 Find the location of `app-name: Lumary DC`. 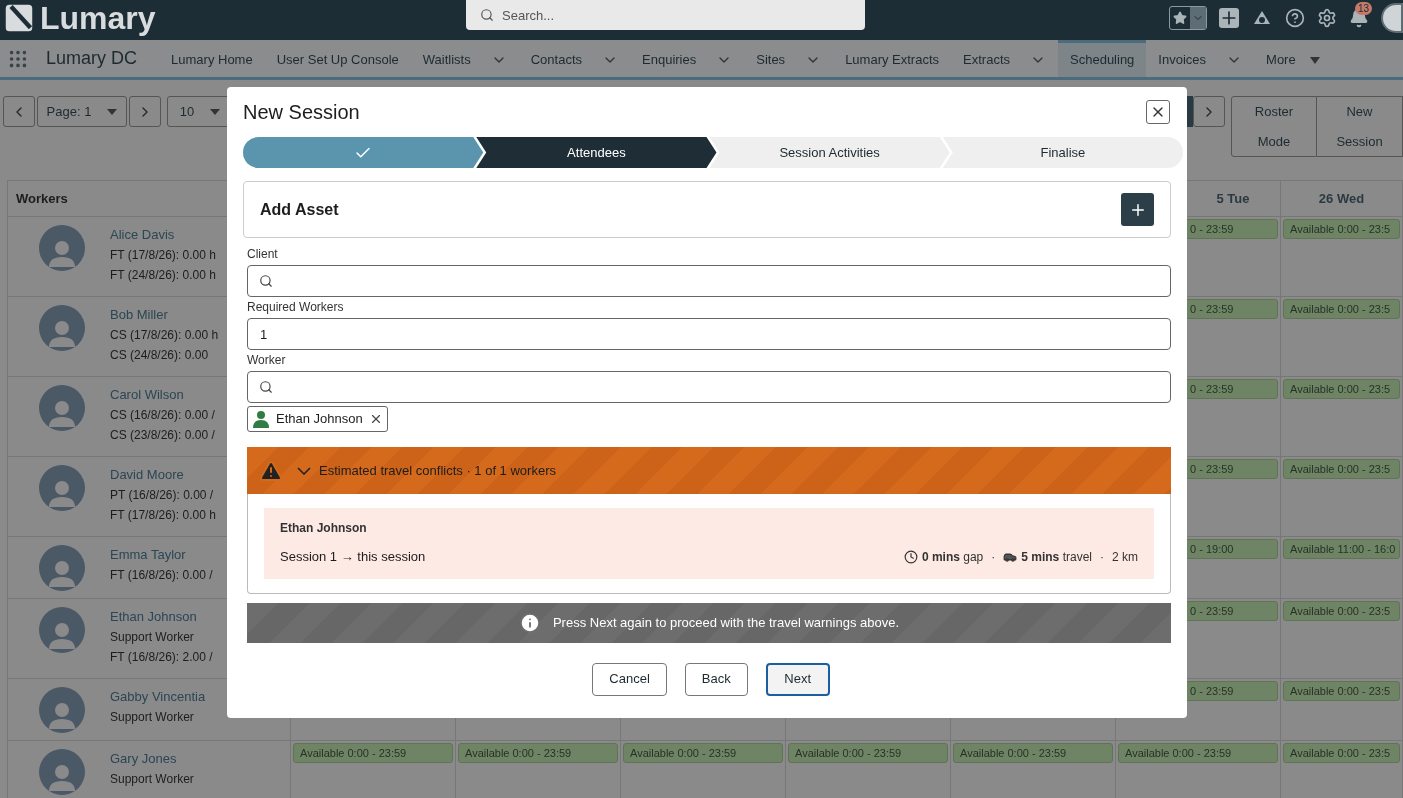

app-name: Lumary DC is located at coordinates (92, 58).